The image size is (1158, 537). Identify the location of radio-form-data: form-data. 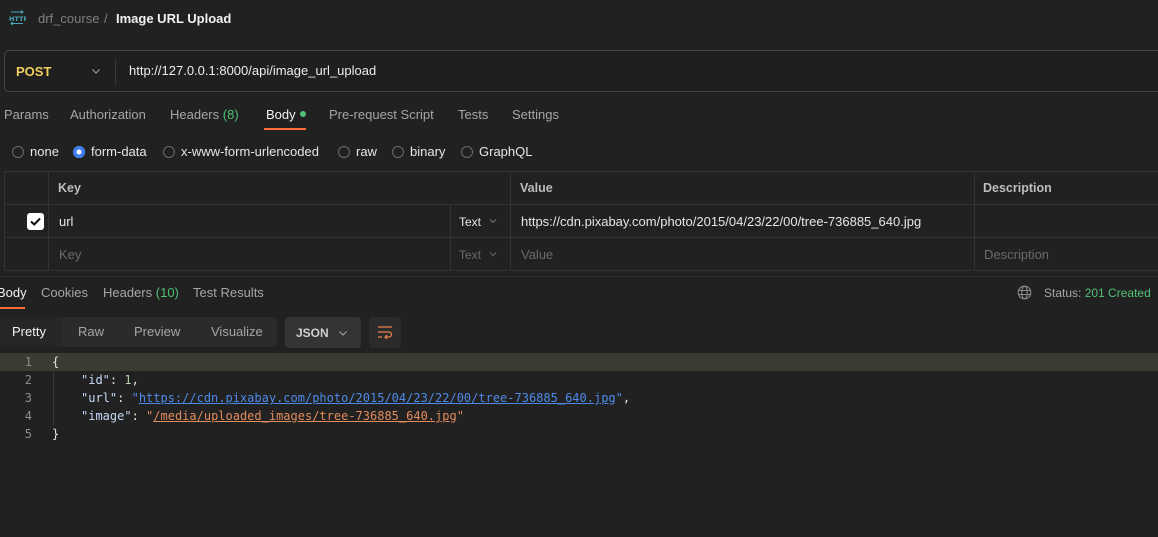
(110, 151).